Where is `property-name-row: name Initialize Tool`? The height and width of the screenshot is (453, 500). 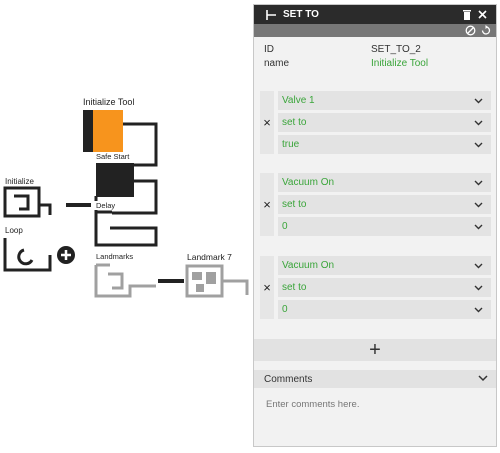
property-name-row: name Initialize Tool is located at coordinates (375, 64).